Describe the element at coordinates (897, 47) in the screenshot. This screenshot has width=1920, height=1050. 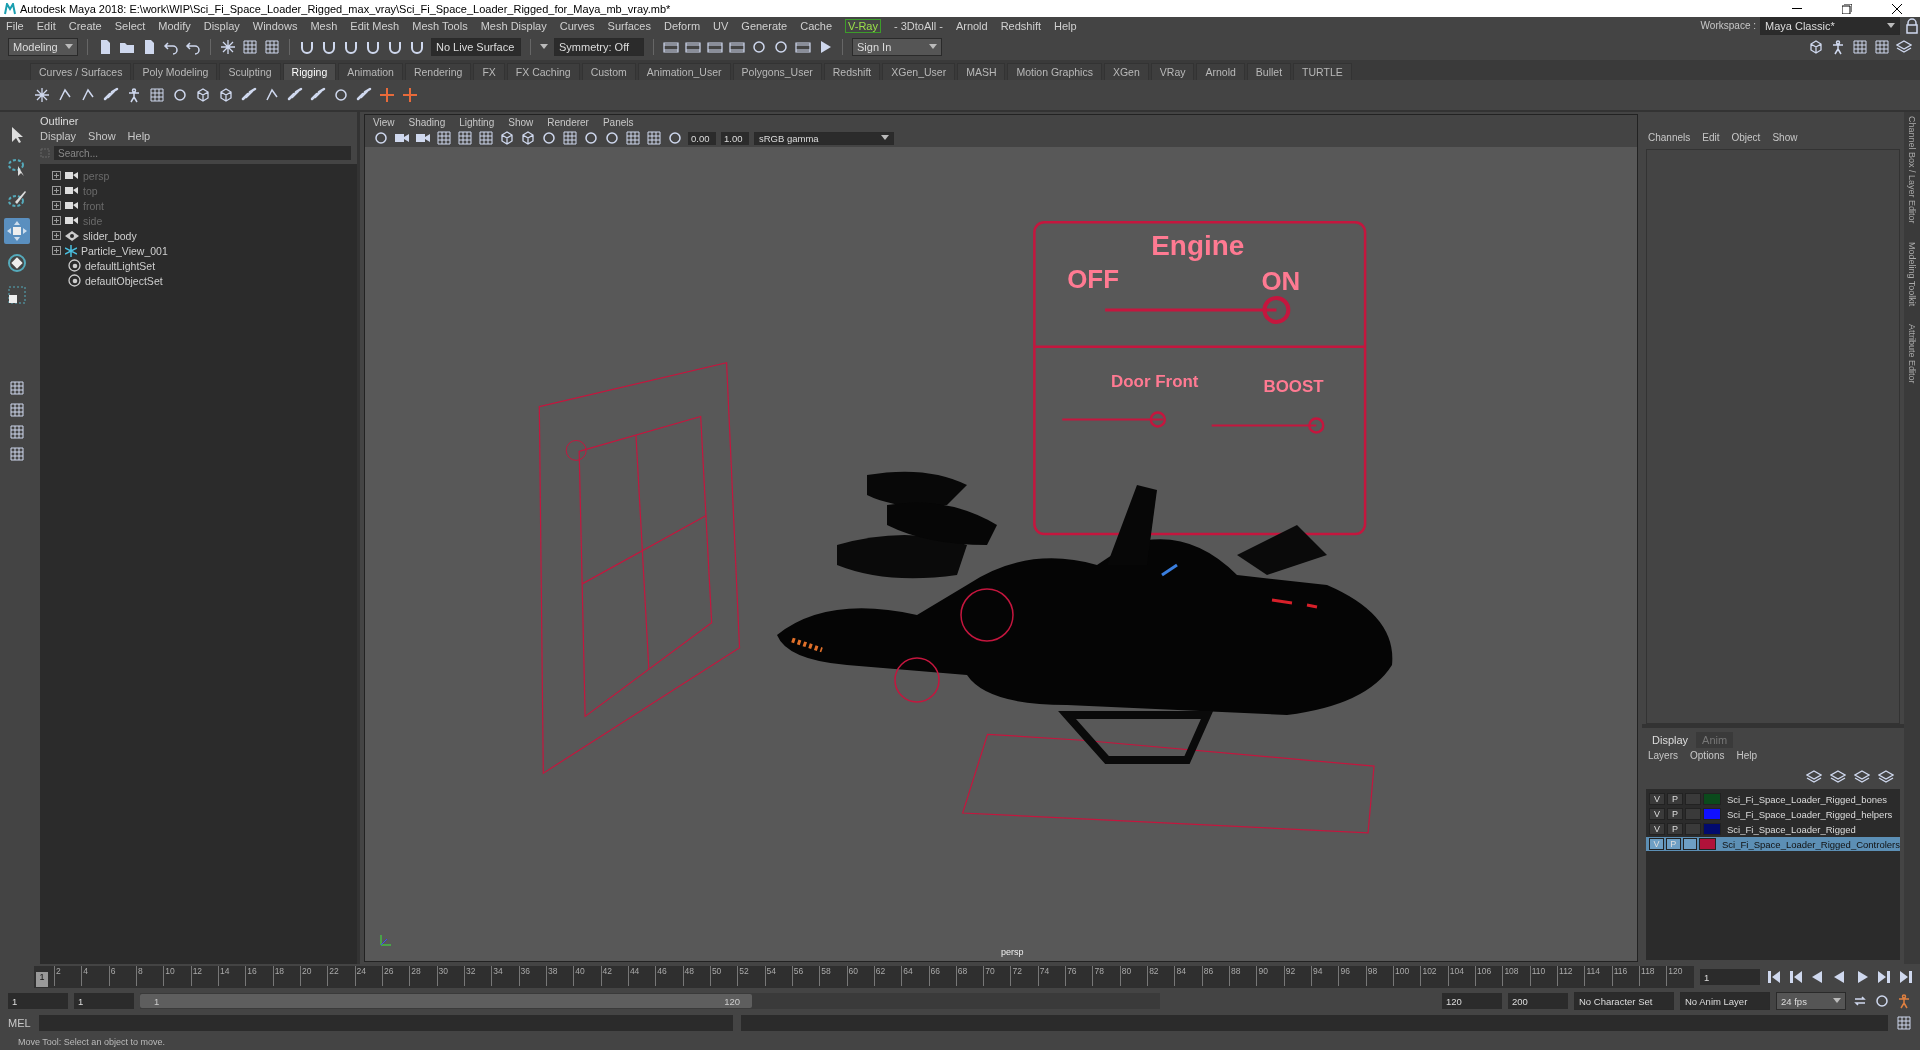
I see `sign-in-button: Sign In` at that location.